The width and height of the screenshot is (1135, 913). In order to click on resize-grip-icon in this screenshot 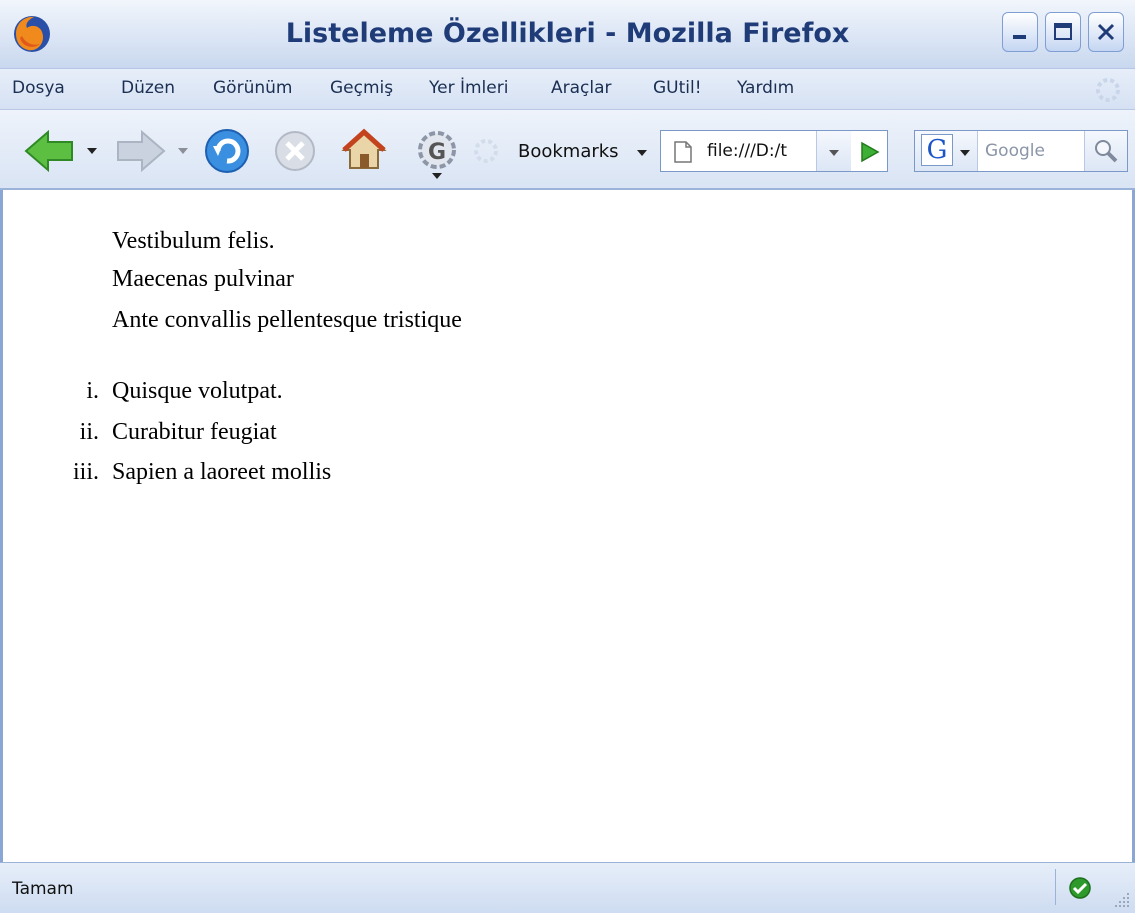, I will do `click(1122, 900)`.